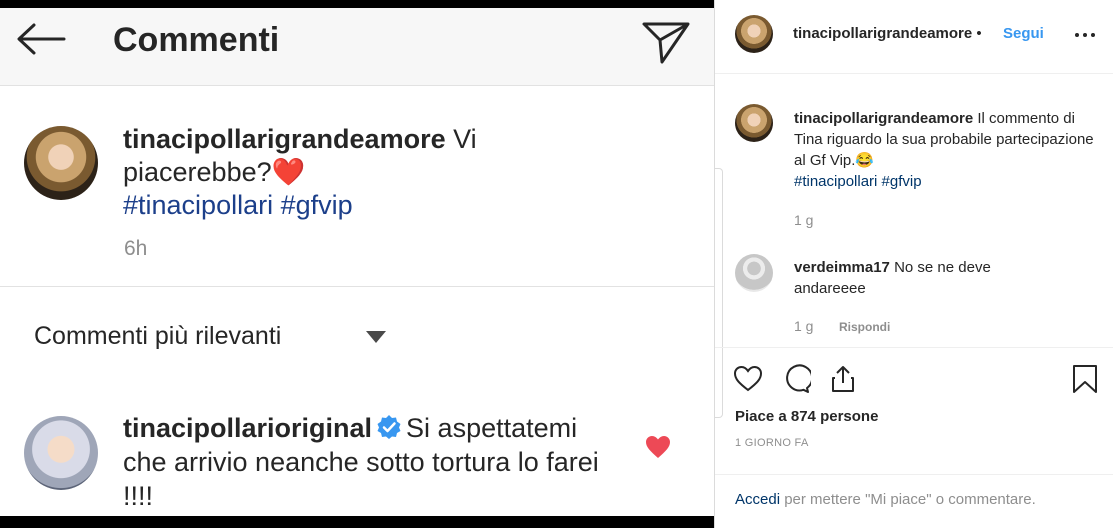 The height and width of the screenshot is (528, 1113). Describe the element at coordinates (288, 172) in the screenshot. I see `heart-emoji: ❤️` at that location.